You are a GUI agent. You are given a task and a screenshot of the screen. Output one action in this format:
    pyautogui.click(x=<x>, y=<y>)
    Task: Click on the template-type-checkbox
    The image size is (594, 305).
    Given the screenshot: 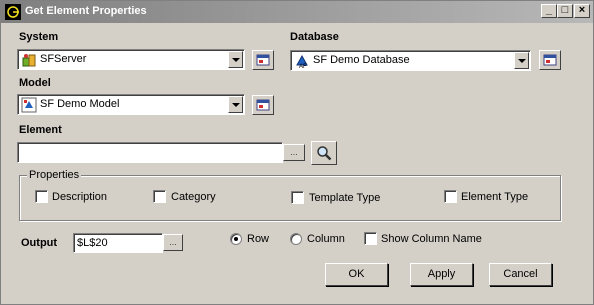 What is the action you would take?
    pyautogui.click(x=297, y=197)
    